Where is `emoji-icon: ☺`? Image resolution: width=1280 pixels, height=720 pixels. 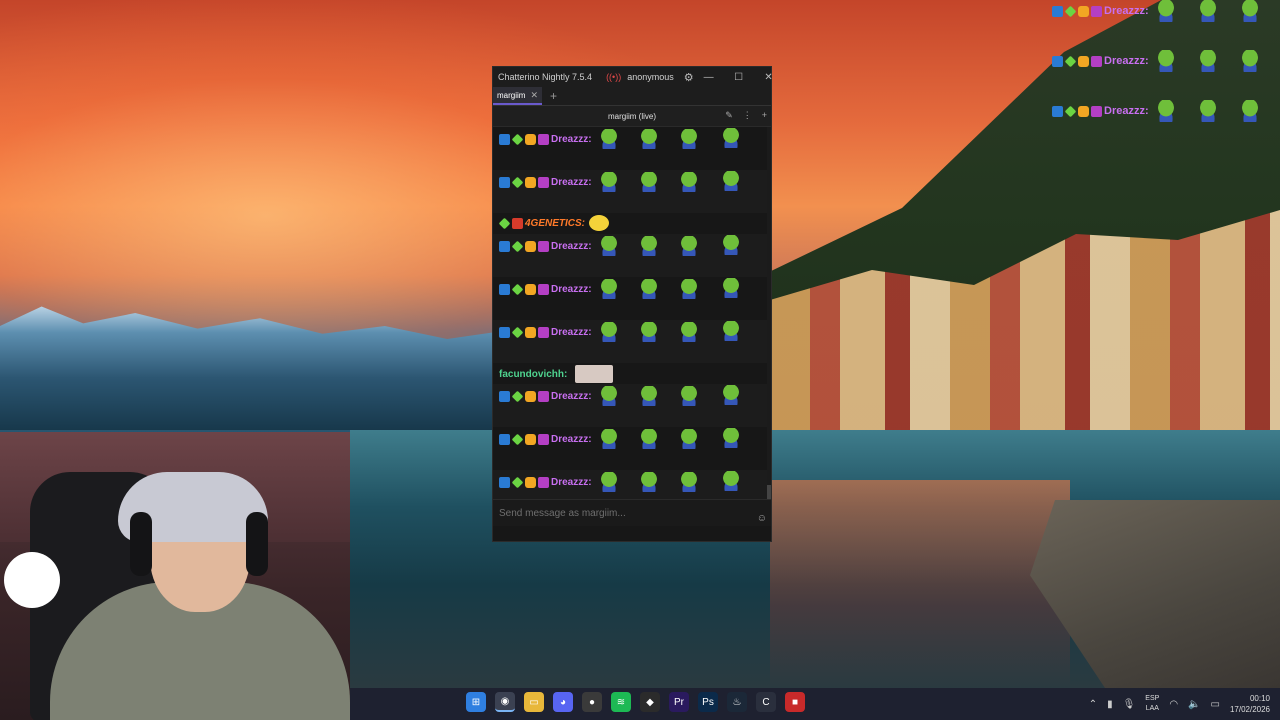
emoji-icon: ☺ is located at coordinates (762, 518).